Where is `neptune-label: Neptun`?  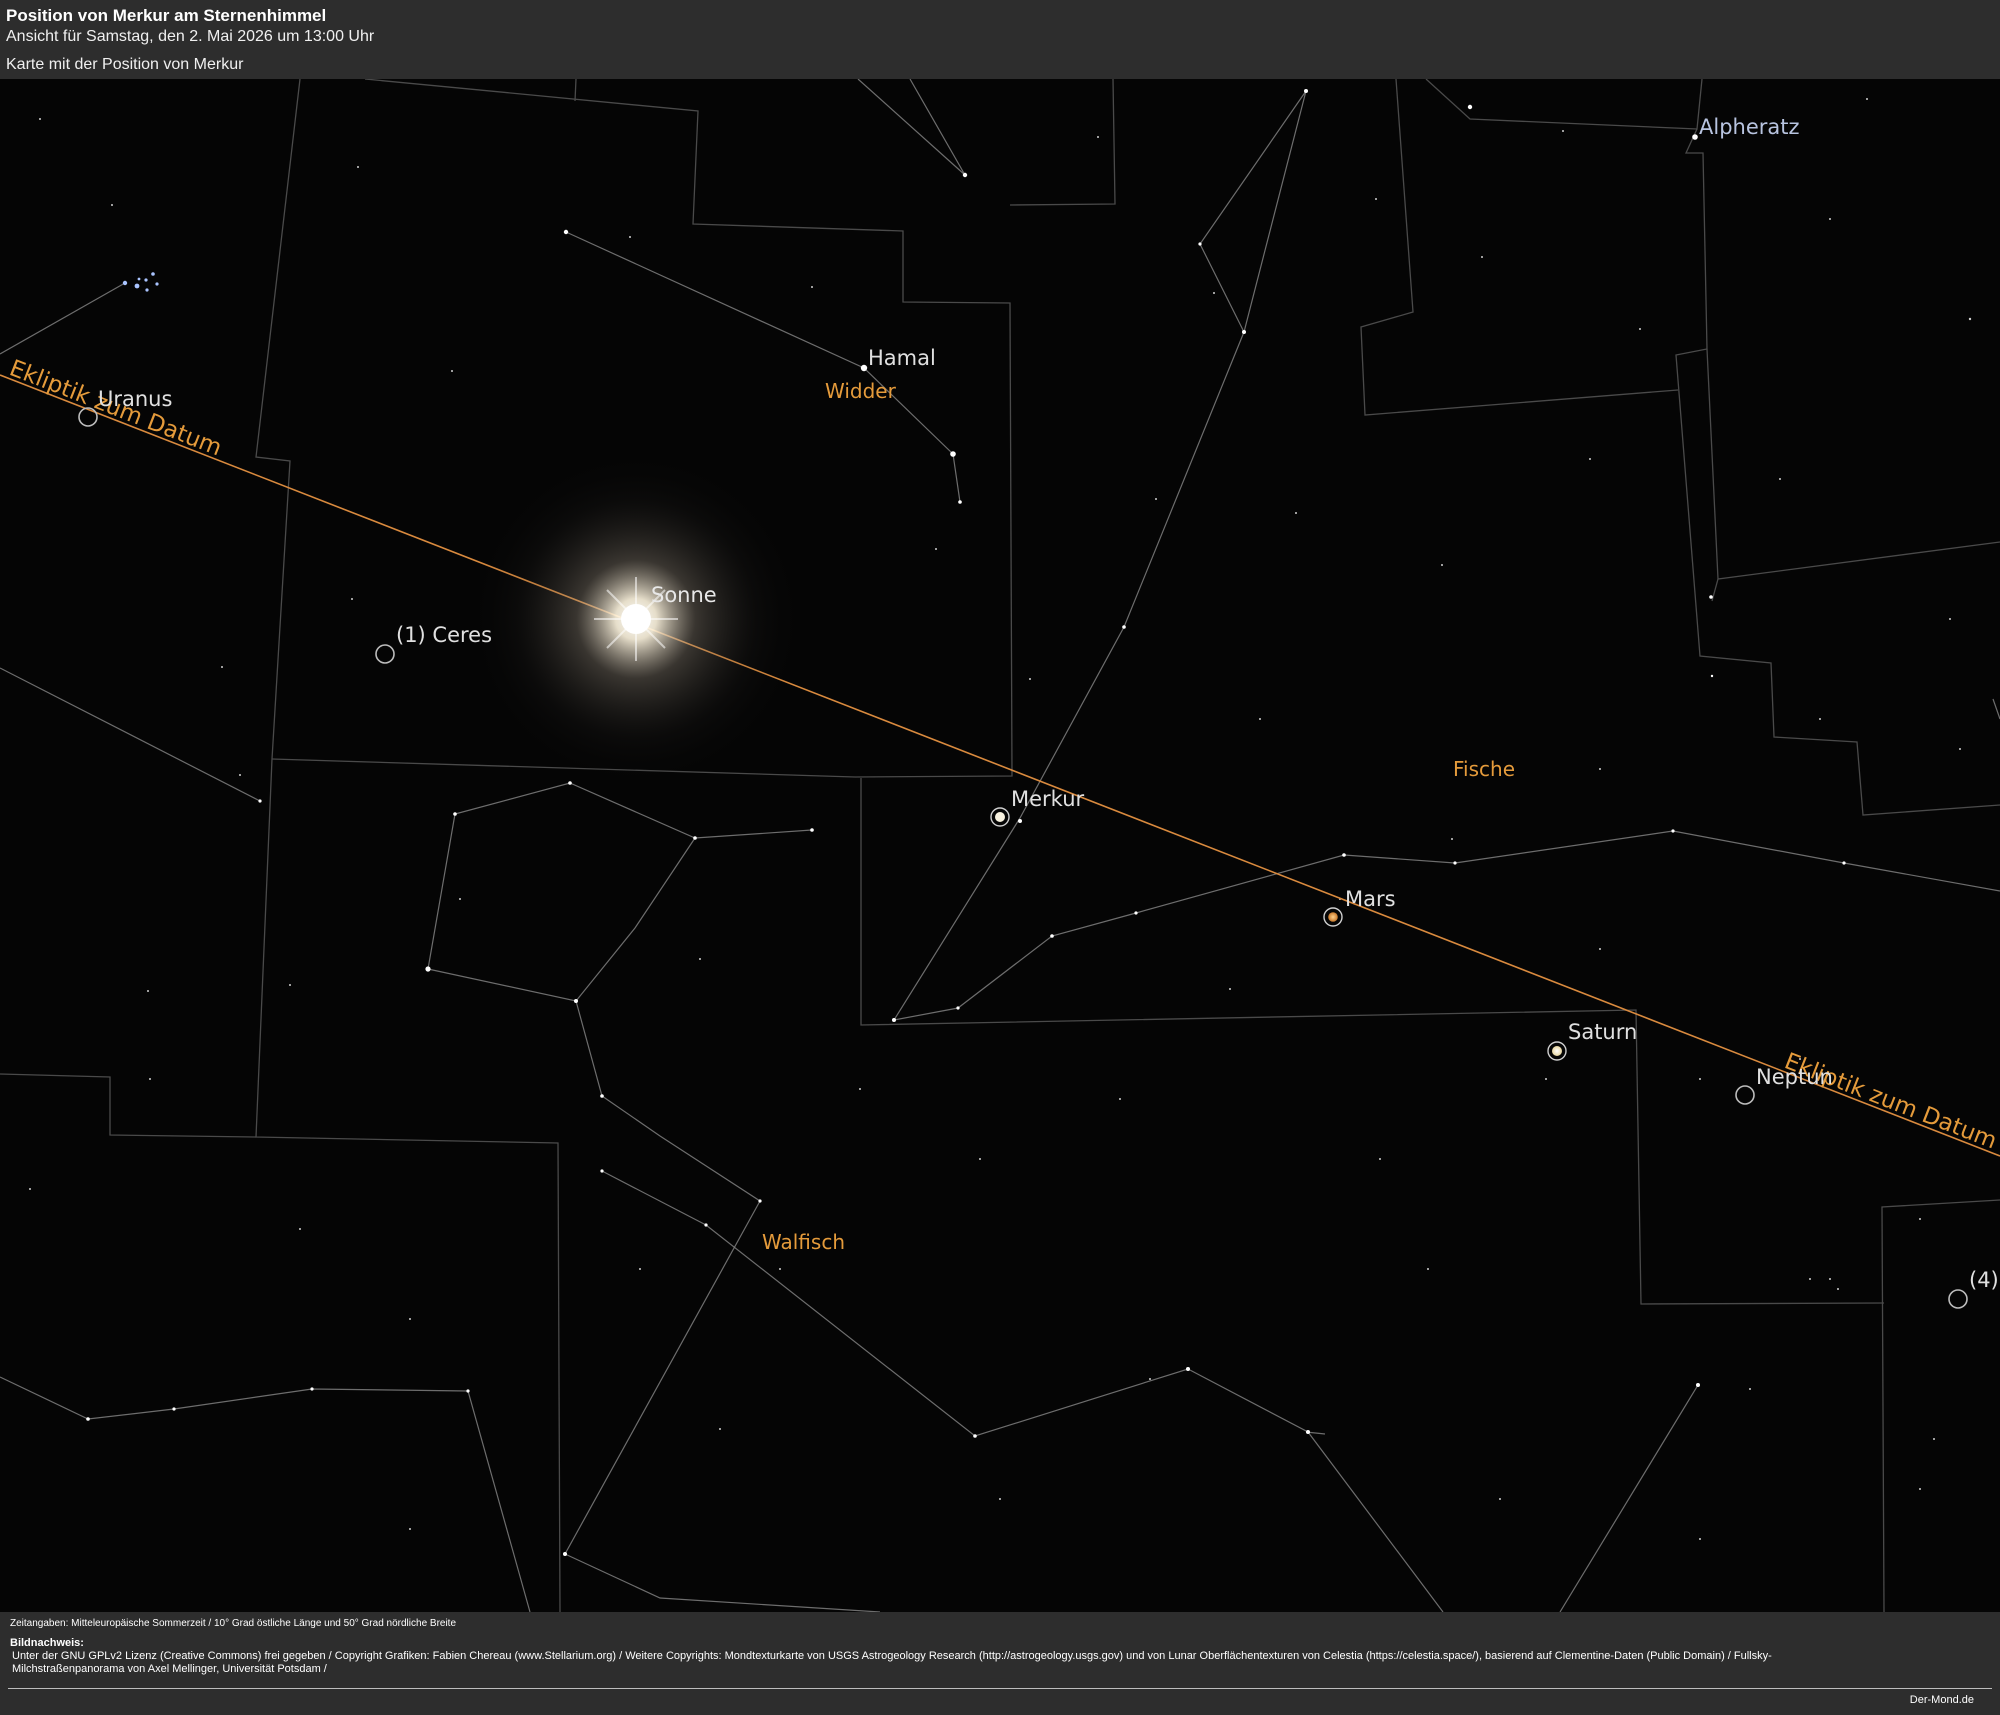
neptune-label: Neptun is located at coordinates (1794, 1077).